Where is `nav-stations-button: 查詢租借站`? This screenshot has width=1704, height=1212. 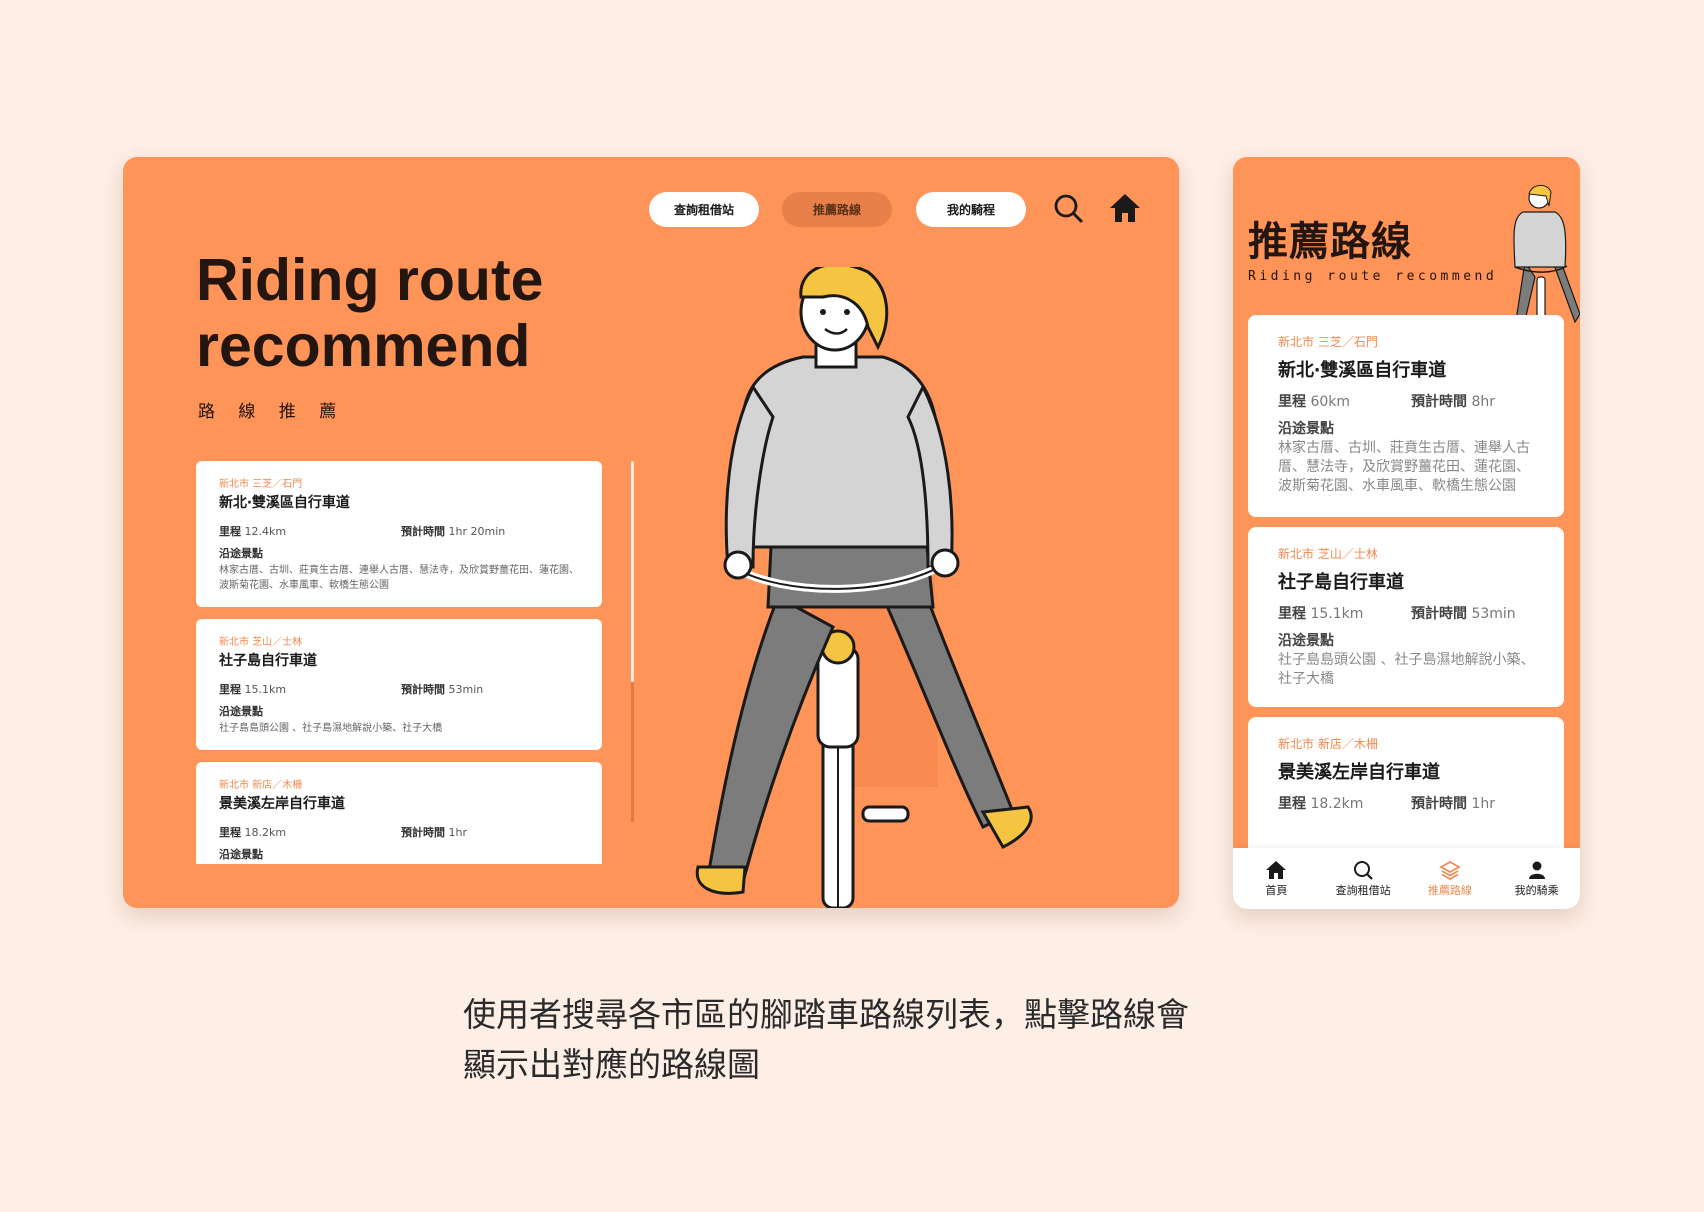
nav-stations-button: 查詢租借站 is located at coordinates (704, 209).